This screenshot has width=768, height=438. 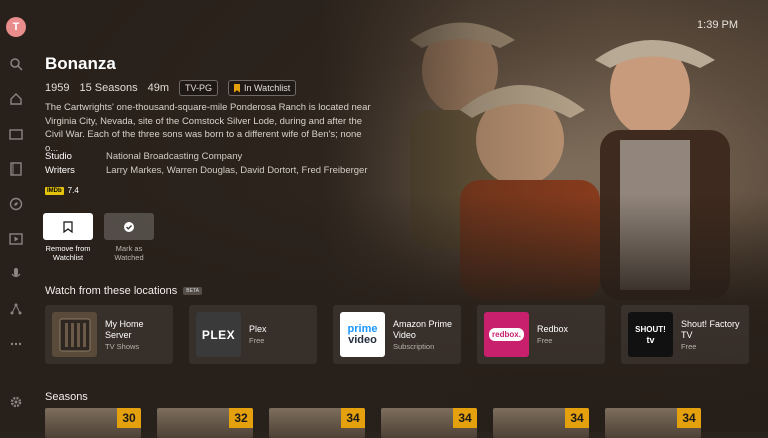 I want to click on plex-logo-text: PLEX, so click(x=218, y=334).